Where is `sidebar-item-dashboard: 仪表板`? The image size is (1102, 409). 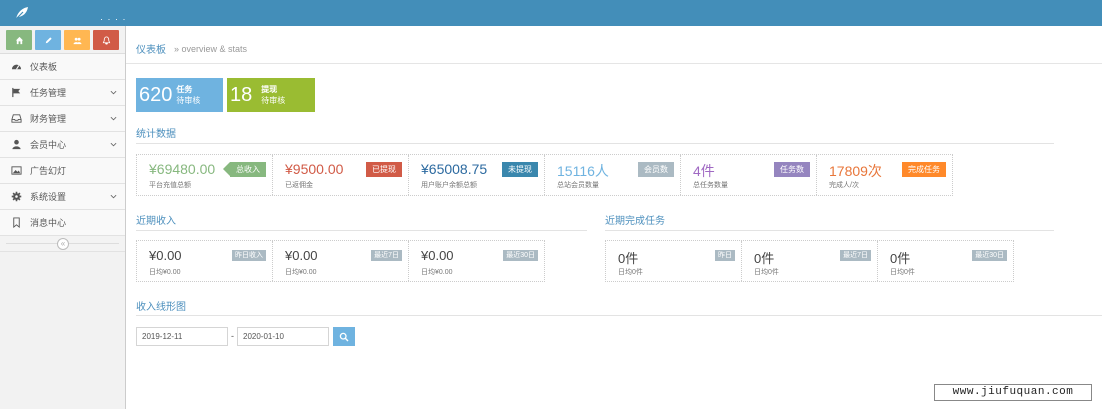 sidebar-item-dashboard: 仪表板 is located at coordinates (62, 67).